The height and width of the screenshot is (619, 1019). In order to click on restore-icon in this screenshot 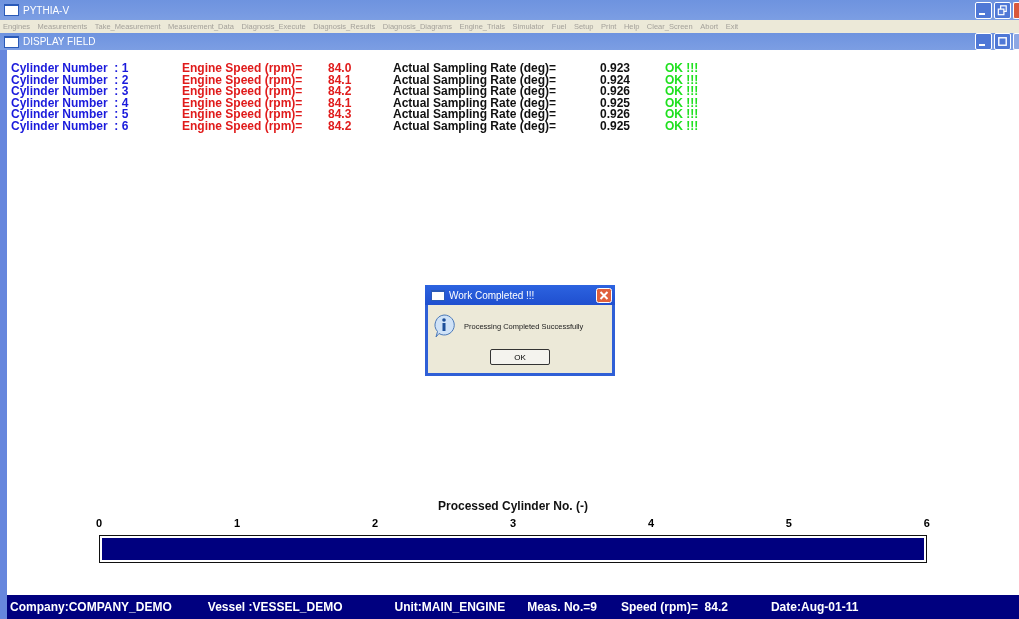, I will do `click(1002, 10)`.